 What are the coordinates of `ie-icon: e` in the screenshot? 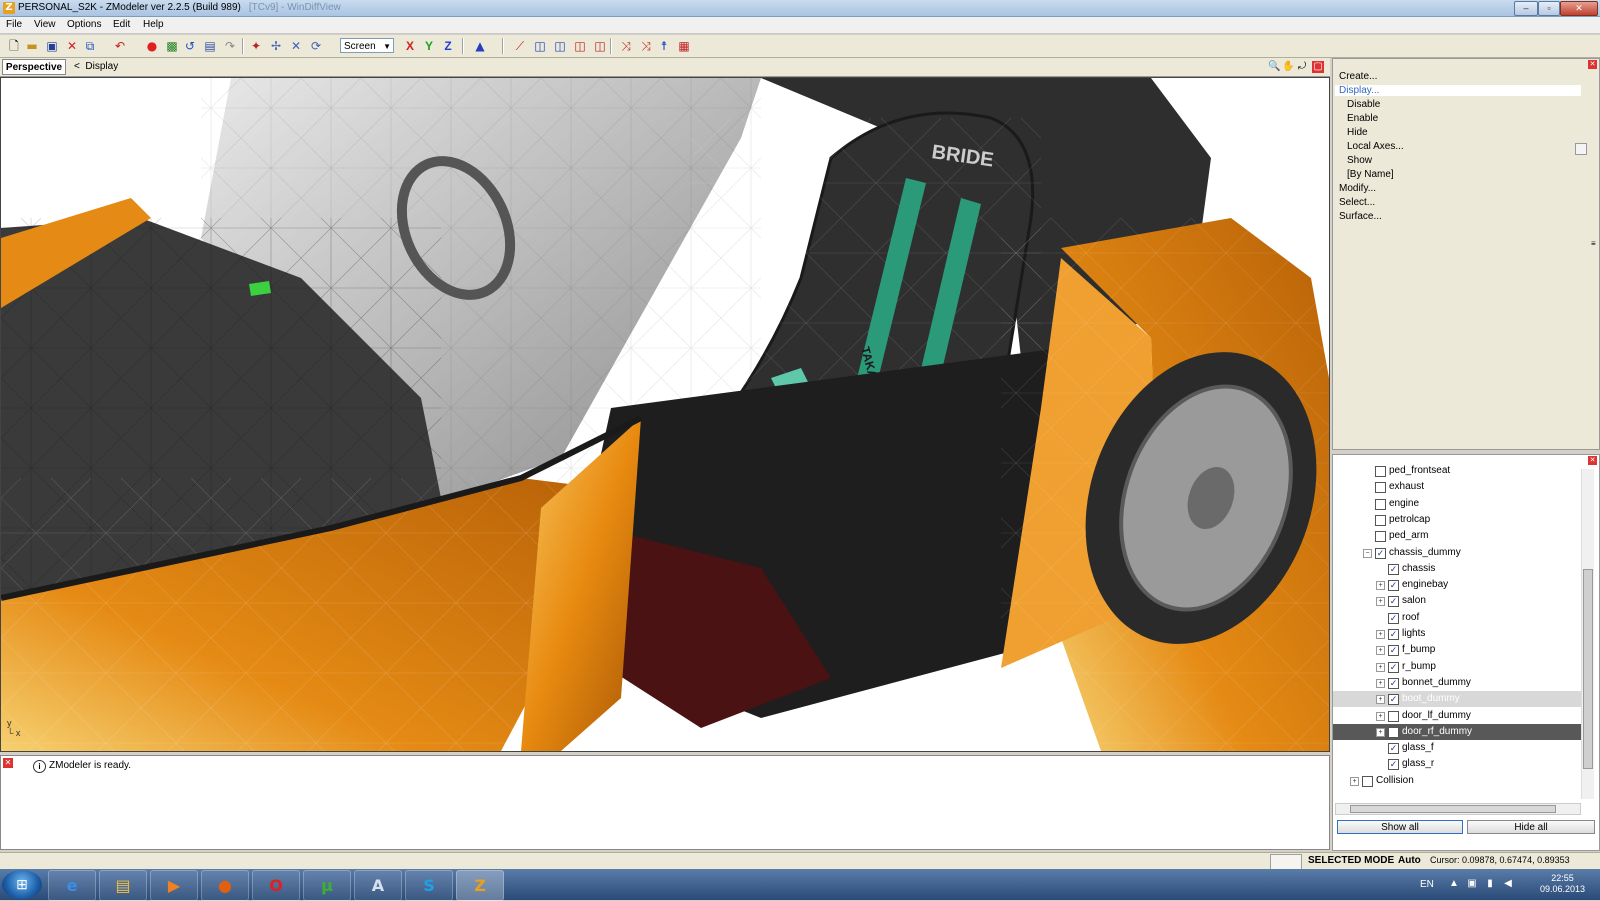 It's located at (72, 885).